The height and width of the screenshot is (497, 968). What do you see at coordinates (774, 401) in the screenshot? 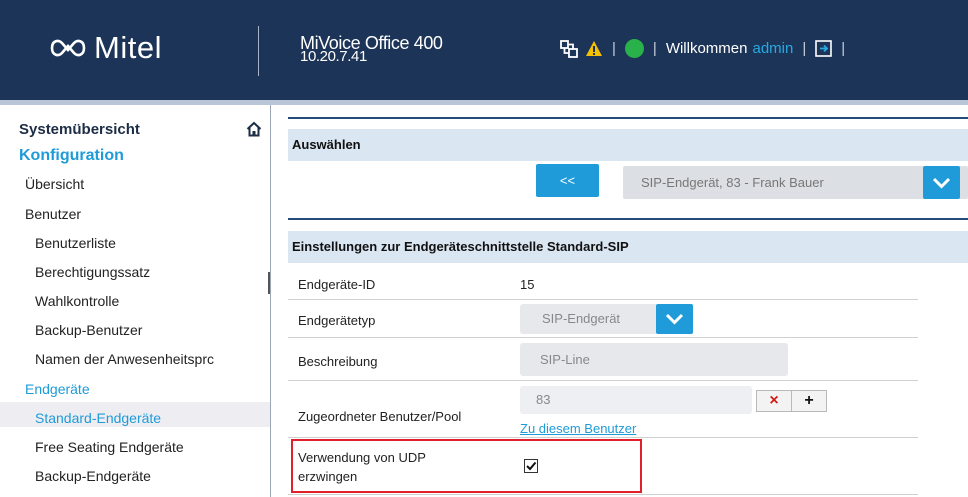
I see `delete-user-button: ×` at bounding box center [774, 401].